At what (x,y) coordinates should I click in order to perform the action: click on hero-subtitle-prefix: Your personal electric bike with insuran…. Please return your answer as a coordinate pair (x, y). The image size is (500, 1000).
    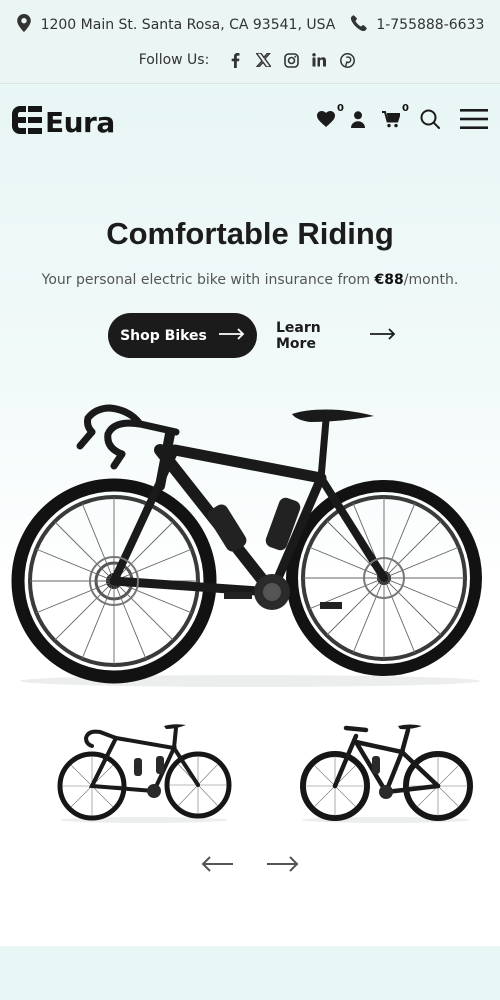
    Looking at the image, I should click on (208, 280).